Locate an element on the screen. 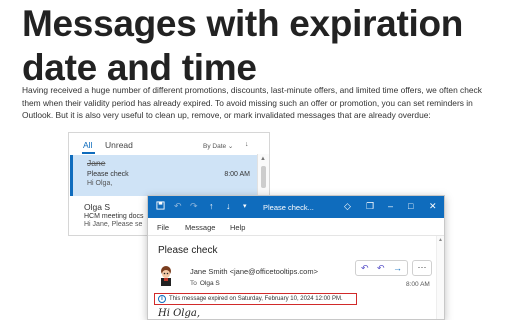 Image resolution: width=512 pixels, height=320 pixels. more-icon: ··· is located at coordinates (422, 268).